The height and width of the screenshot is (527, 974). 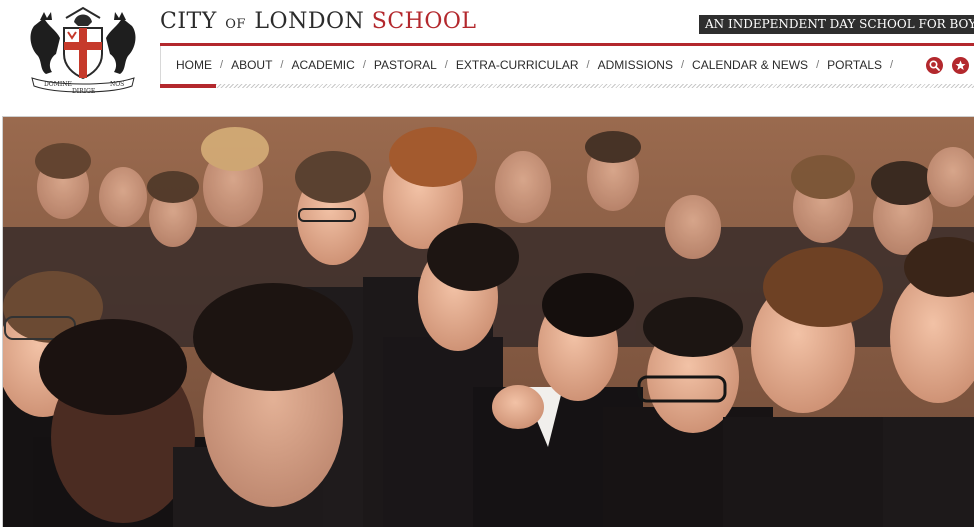 What do you see at coordinates (309, 21) in the screenshot?
I see `site-title-london: LONDON` at bounding box center [309, 21].